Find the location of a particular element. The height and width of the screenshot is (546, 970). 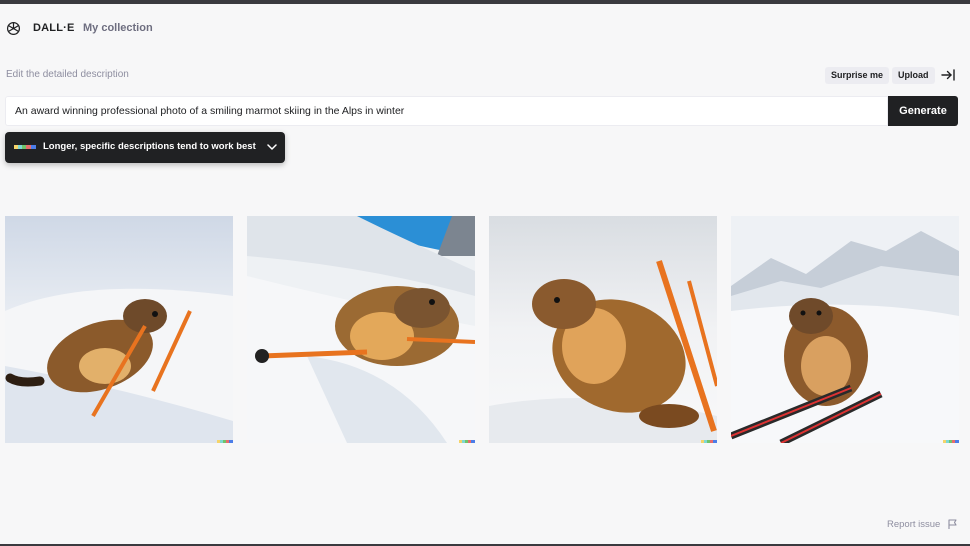

window-top-border is located at coordinates (485, 2).